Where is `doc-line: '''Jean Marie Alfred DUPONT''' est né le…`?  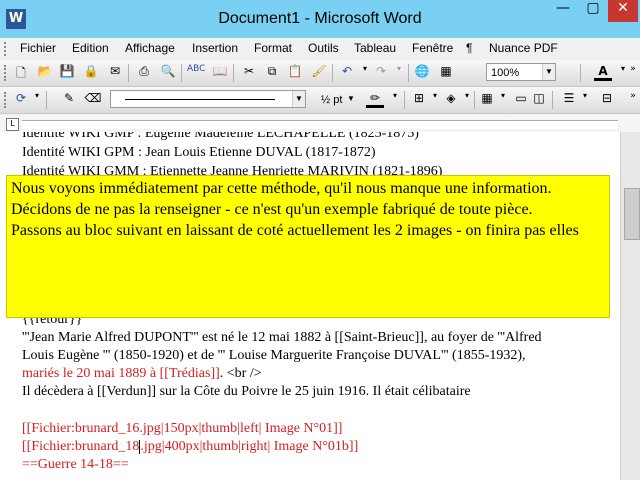 doc-line: '''Jean Marie Alfred DUPONT''' est né le… is located at coordinates (282, 338).